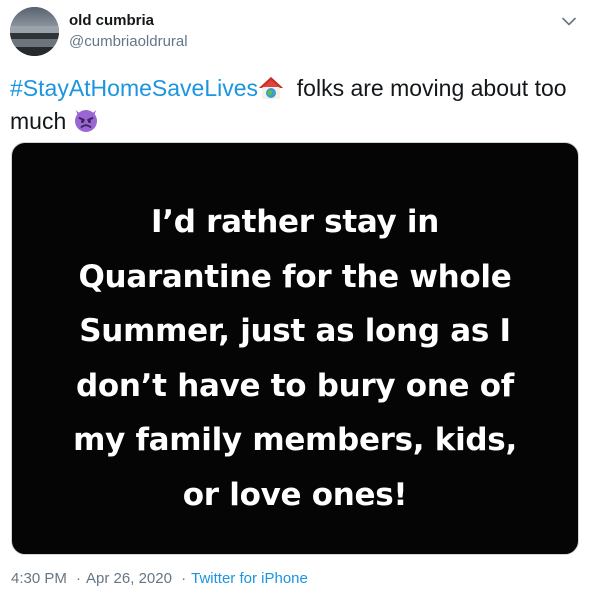 This screenshot has height=596, width=590. Describe the element at coordinates (249, 578) in the screenshot. I see `tweet-source-link: Twitter for iPhone` at that location.